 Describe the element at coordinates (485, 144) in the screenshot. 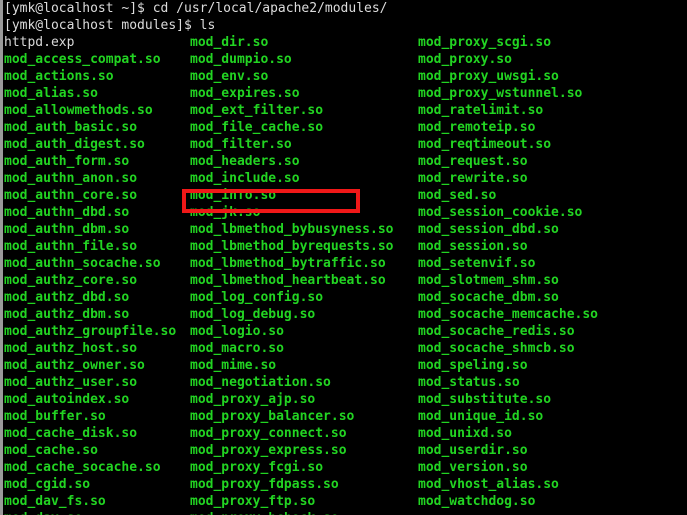

I see `file-entry: mod_reqtimeout.so` at that location.